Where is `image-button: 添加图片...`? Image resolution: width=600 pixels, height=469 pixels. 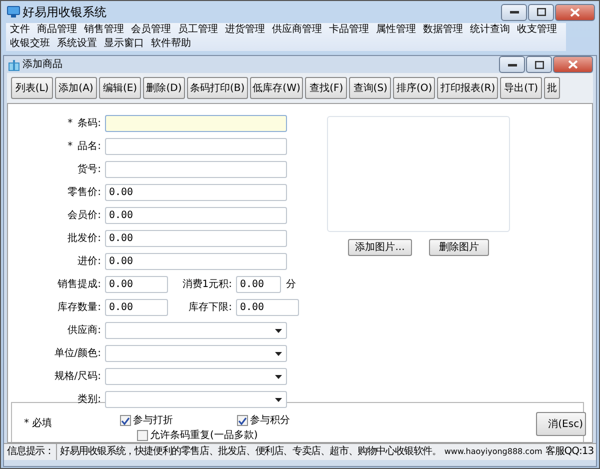
image-button: 添加图片... is located at coordinates (380, 247).